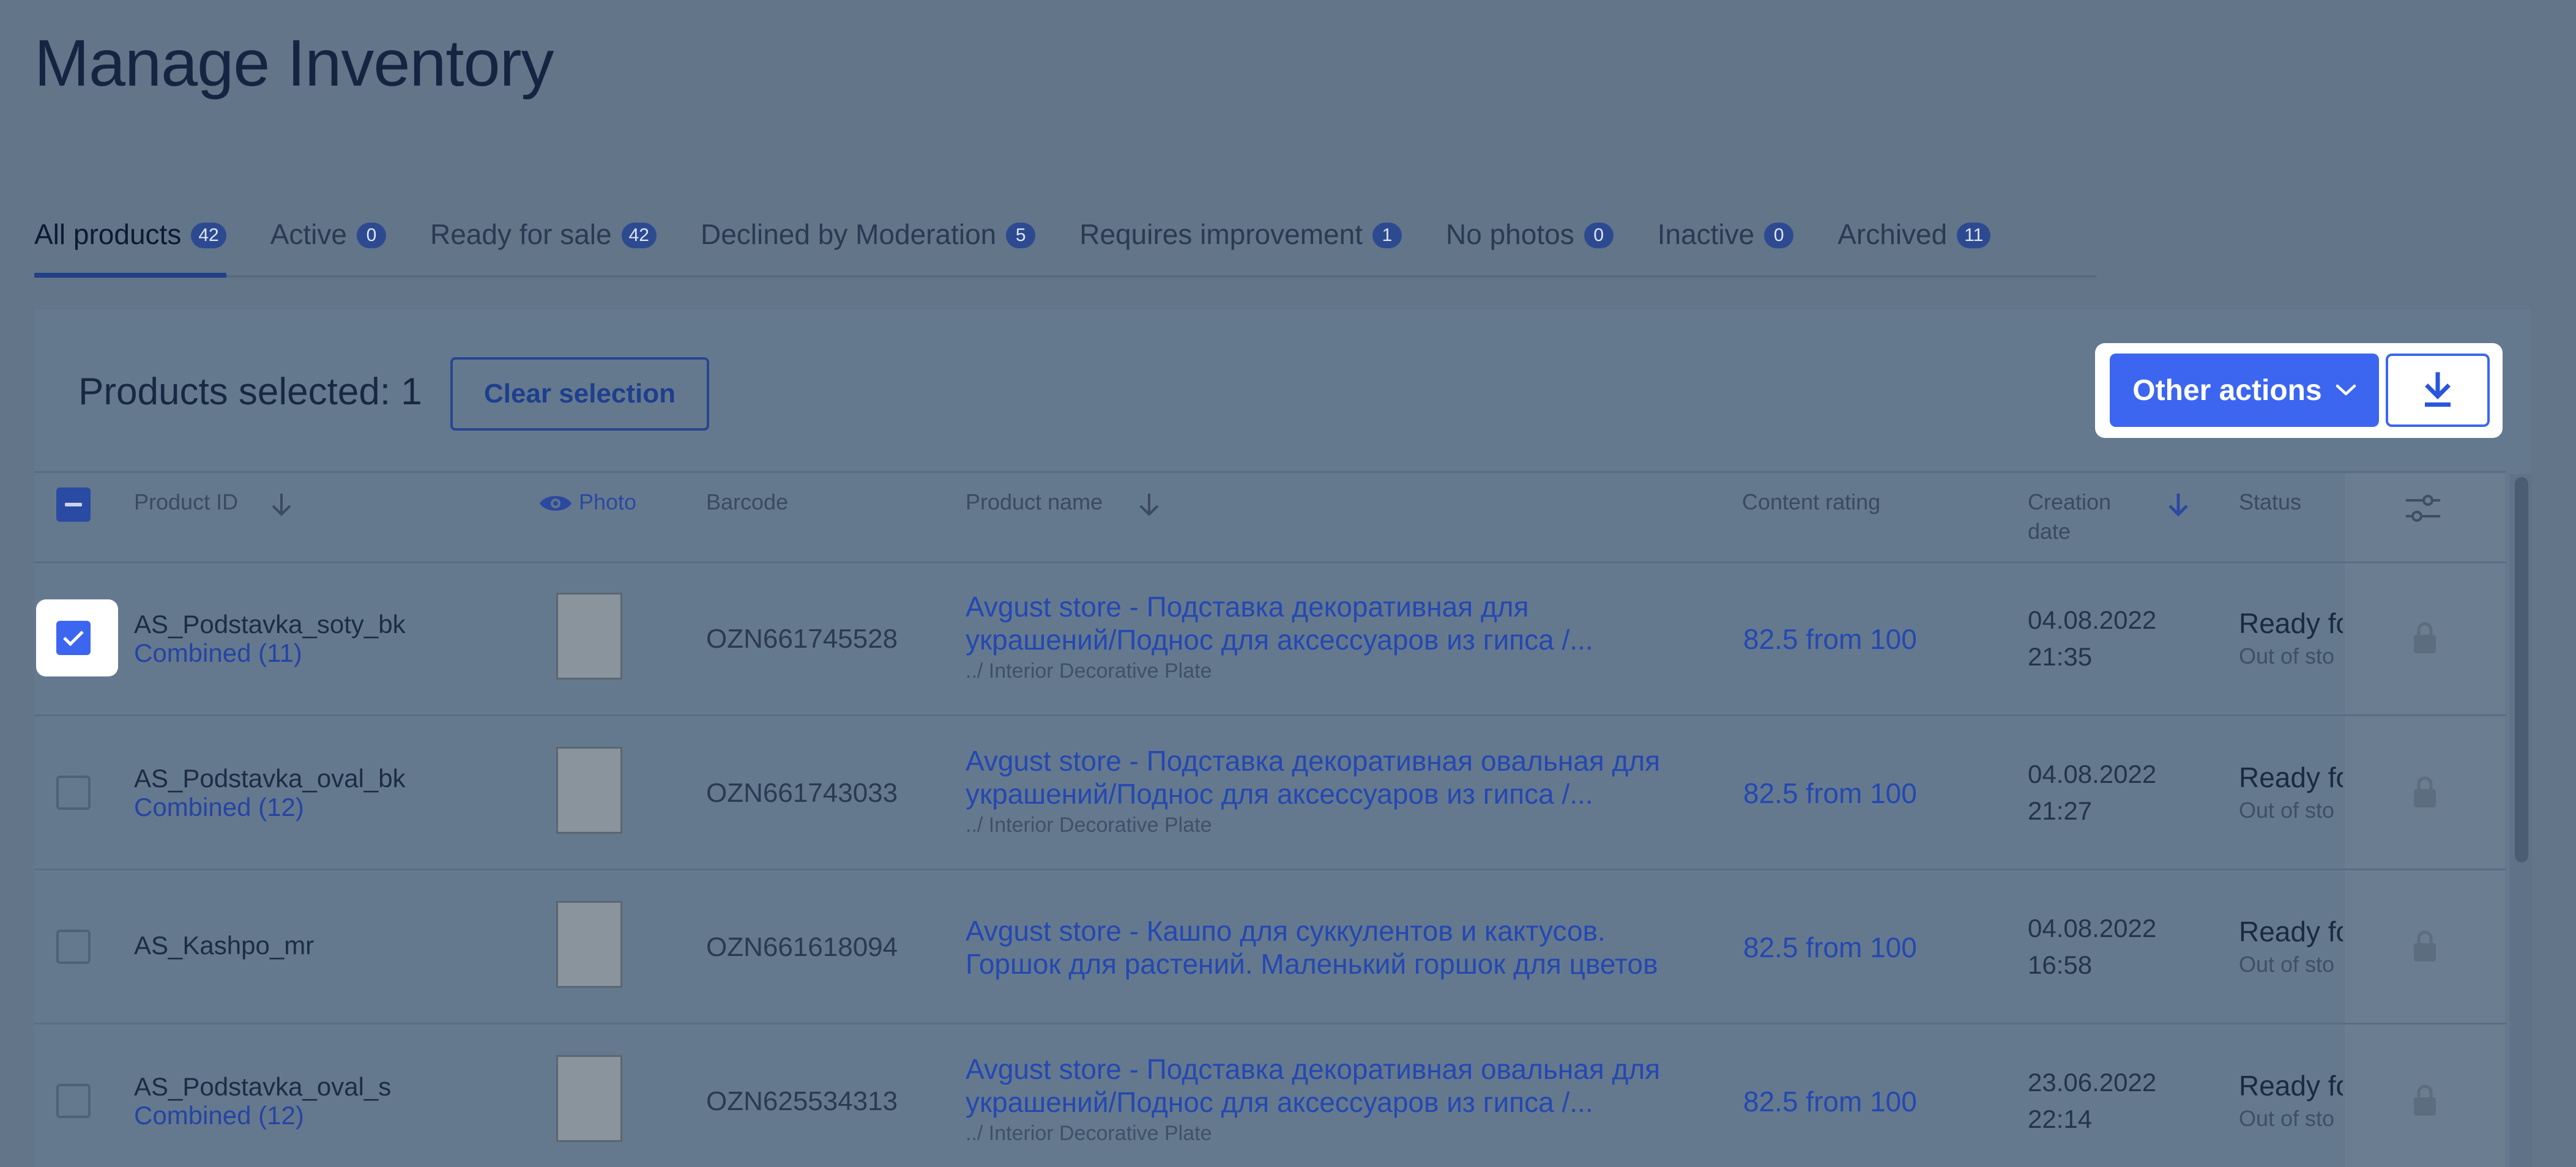 Image resolution: width=2576 pixels, height=1167 pixels. Describe the element at coordinates (1892, 234) in the screenshot. I see `tab-label: Archived` at that location.